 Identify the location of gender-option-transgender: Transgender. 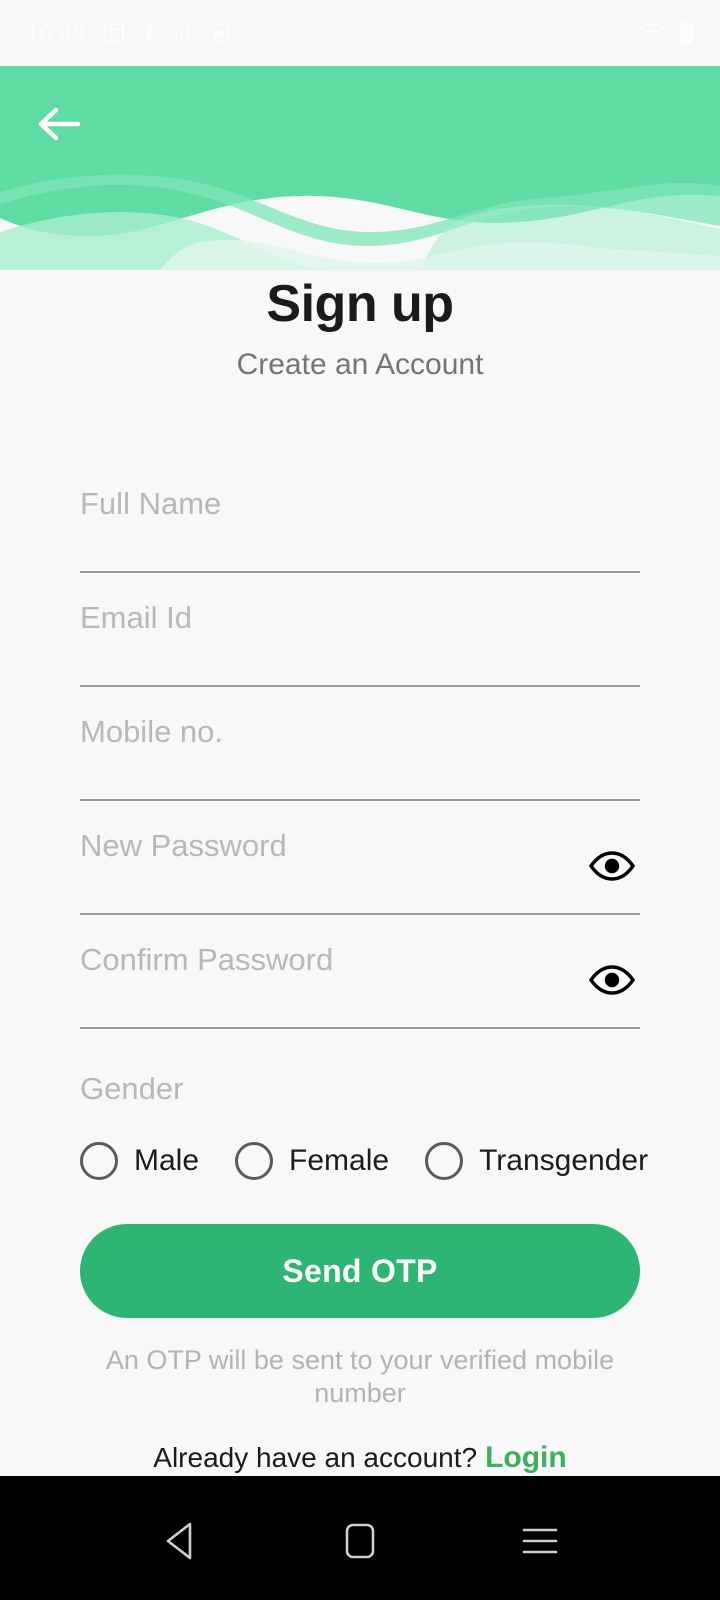
(537, 1161).